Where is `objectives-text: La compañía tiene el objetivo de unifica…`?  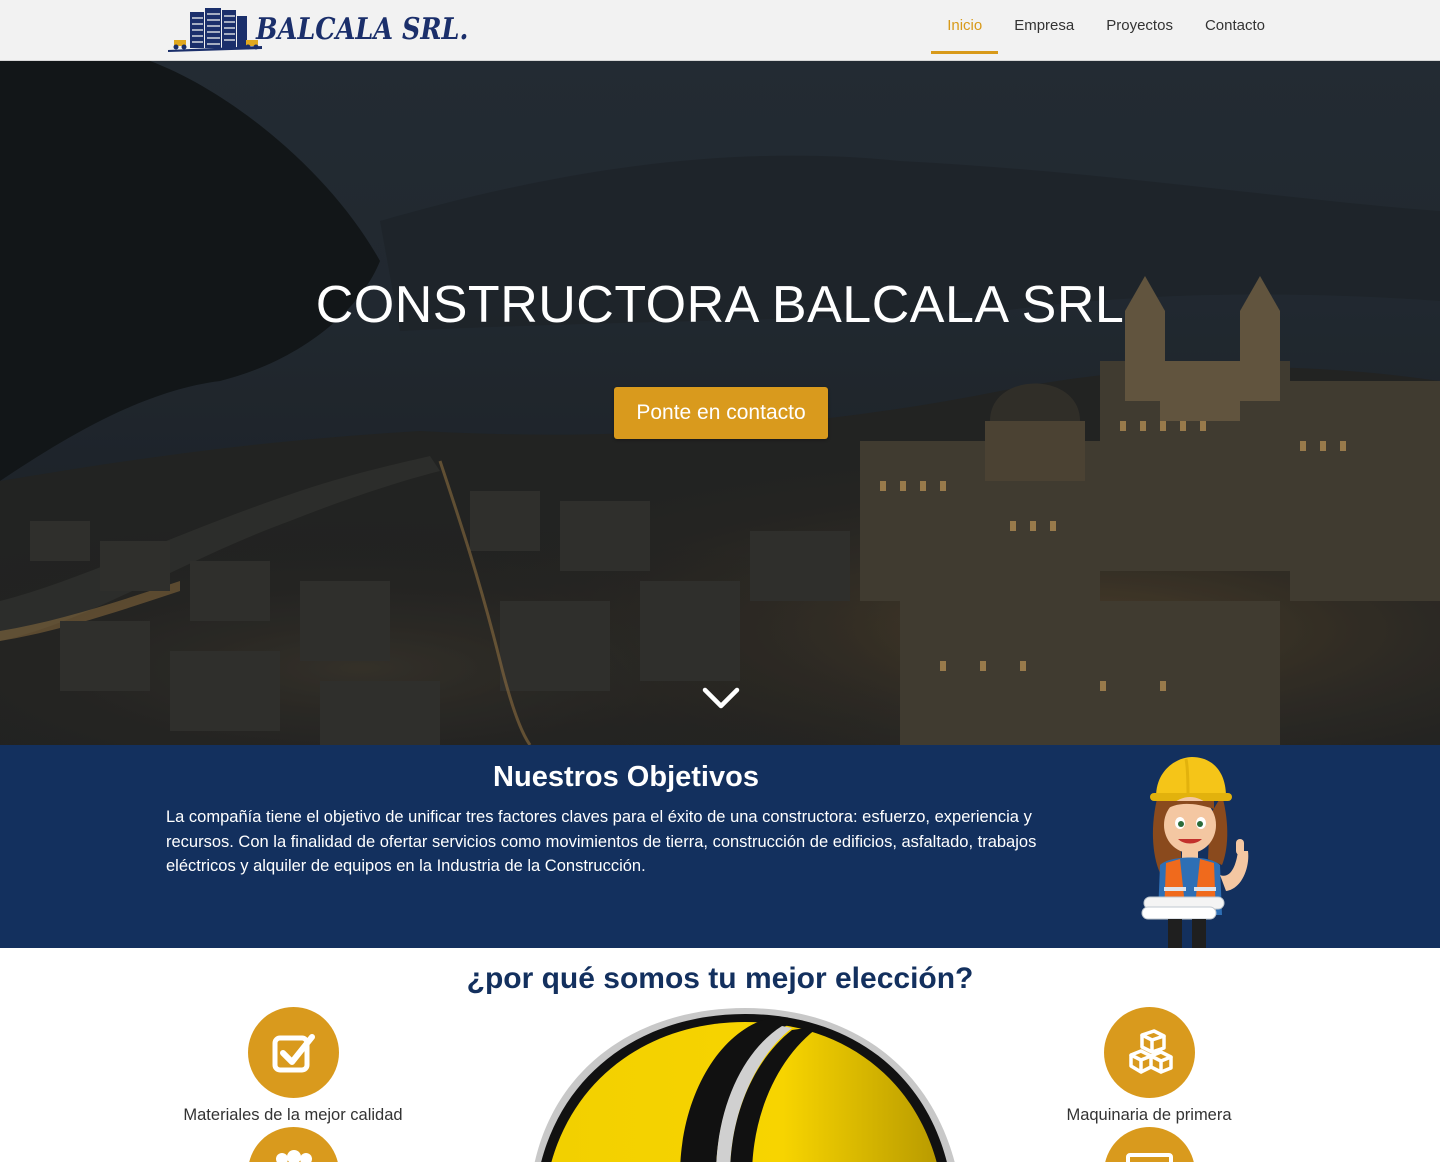 objectives-text: La compañía tiene el objetivo de unifica… is located at coordinates (601, 841).